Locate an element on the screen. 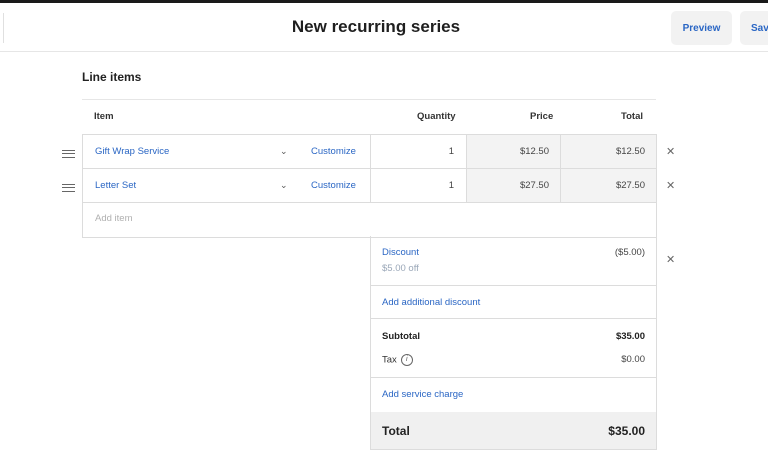 This screenshot has height=474, width=768. discount-detail: $5.00 off is located at coordinates (400, 268).